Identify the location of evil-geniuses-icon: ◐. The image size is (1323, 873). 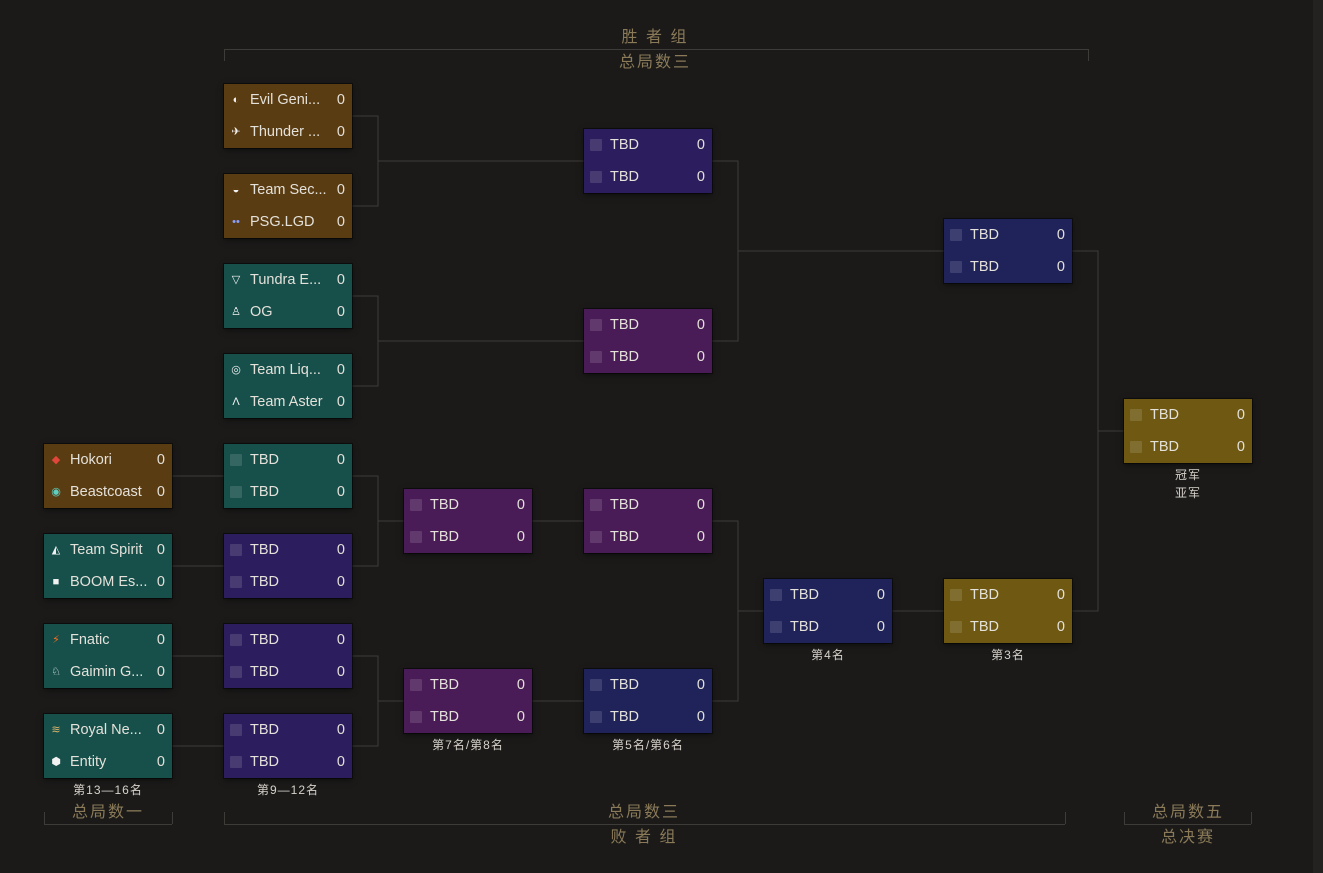
(236, 100).